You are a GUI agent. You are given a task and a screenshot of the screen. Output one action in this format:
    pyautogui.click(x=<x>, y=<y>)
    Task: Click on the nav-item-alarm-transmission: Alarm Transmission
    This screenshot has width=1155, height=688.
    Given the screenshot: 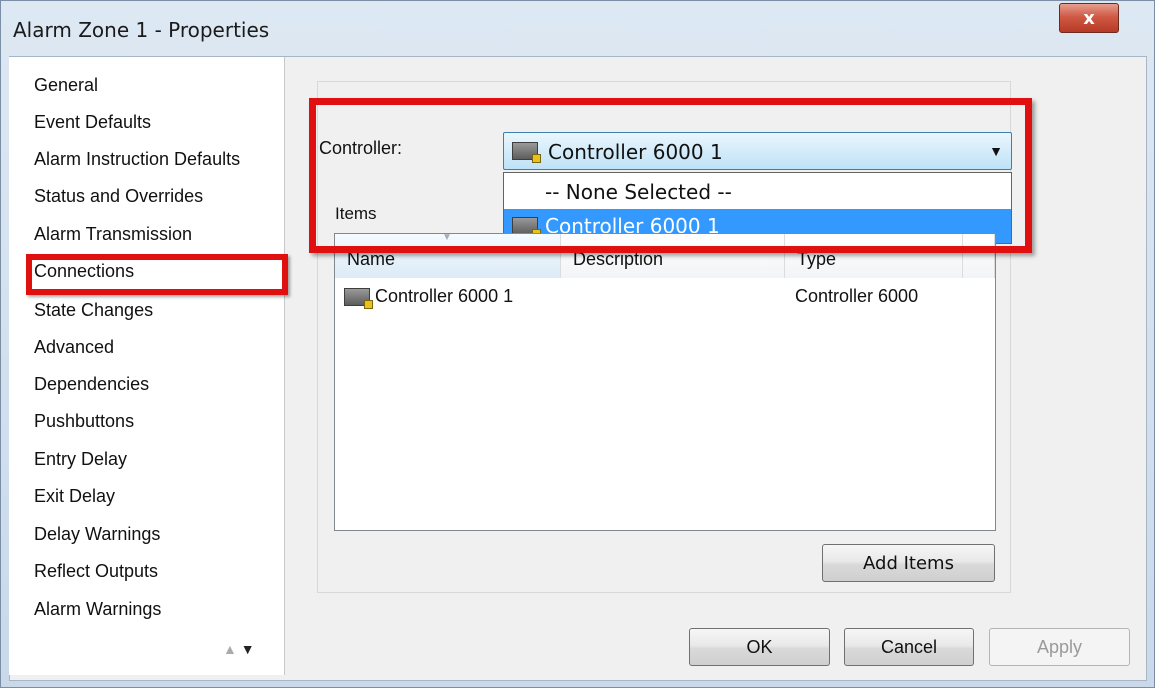 What is the action you would take?
    pyautogui.click(x=113, y=234)
    